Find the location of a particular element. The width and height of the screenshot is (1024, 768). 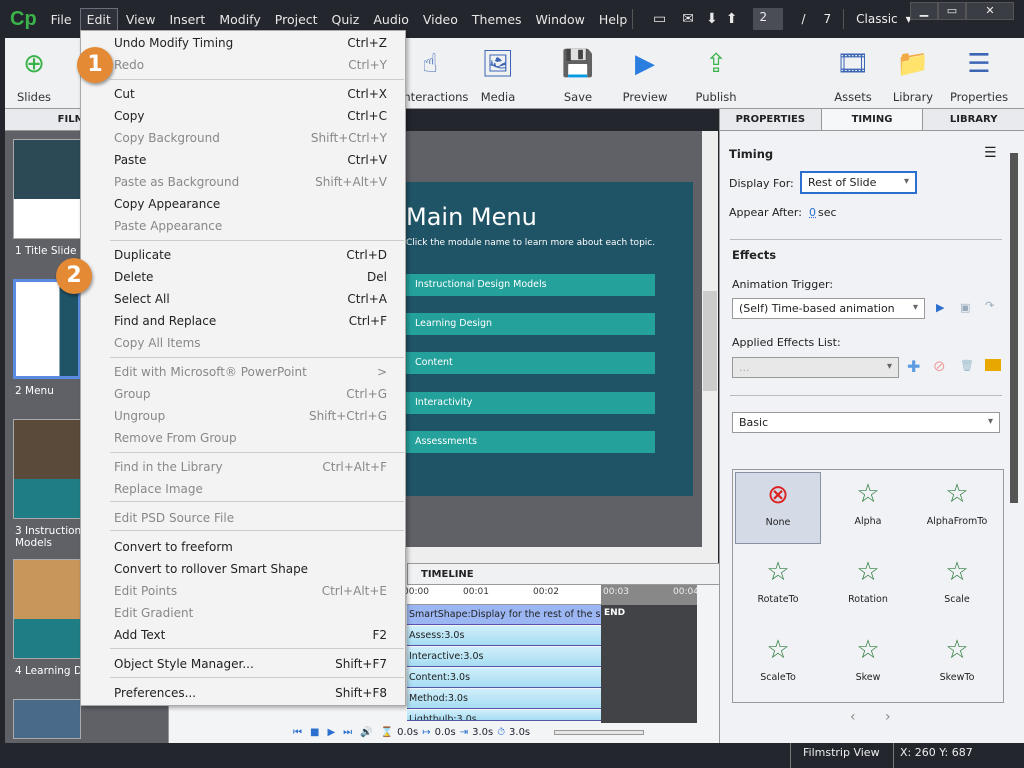

play-icon: ▶ is located at coordinates (940, 307).